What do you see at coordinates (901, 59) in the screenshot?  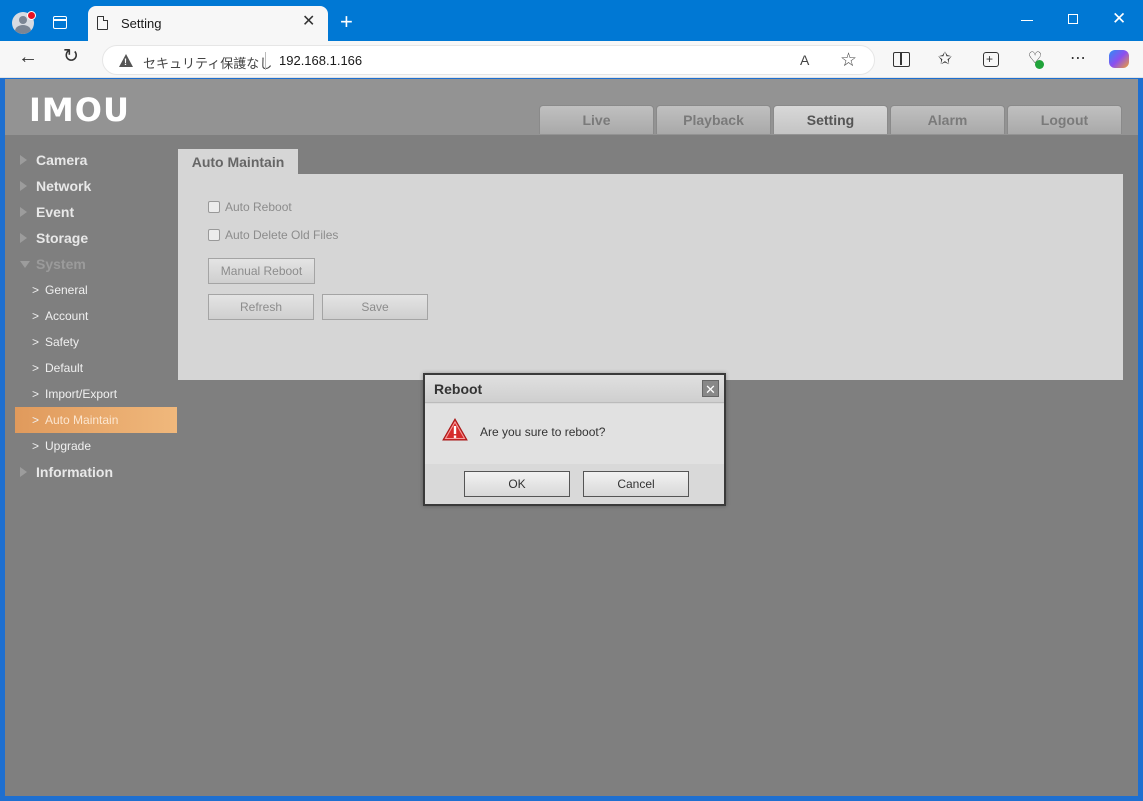 I see `split-screen-icon` at bounding box center [901, 59].